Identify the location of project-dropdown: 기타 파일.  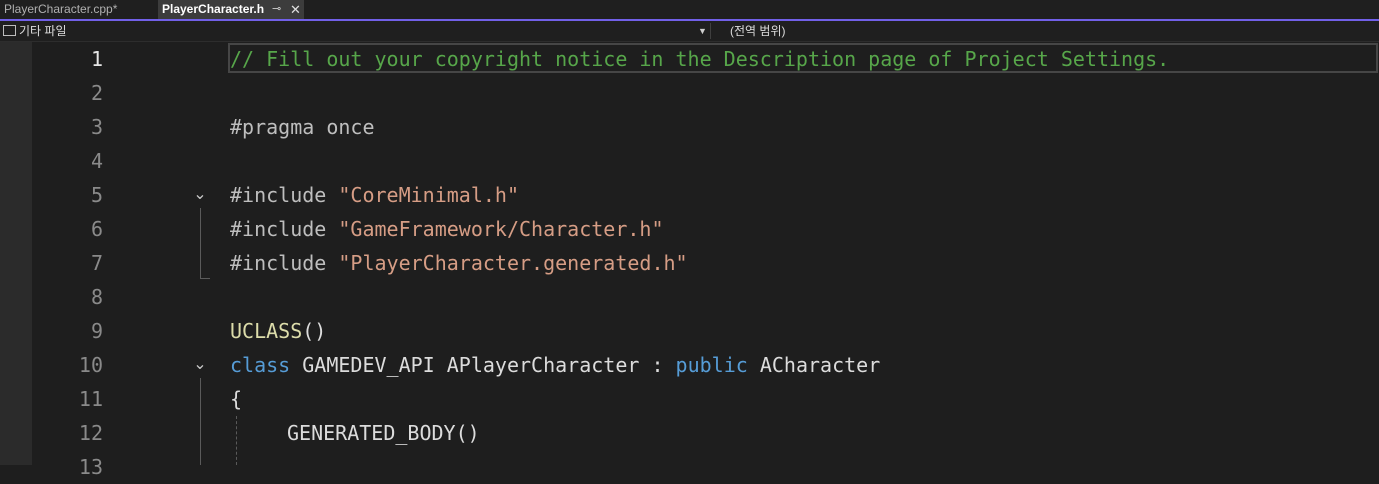
(35, 31).